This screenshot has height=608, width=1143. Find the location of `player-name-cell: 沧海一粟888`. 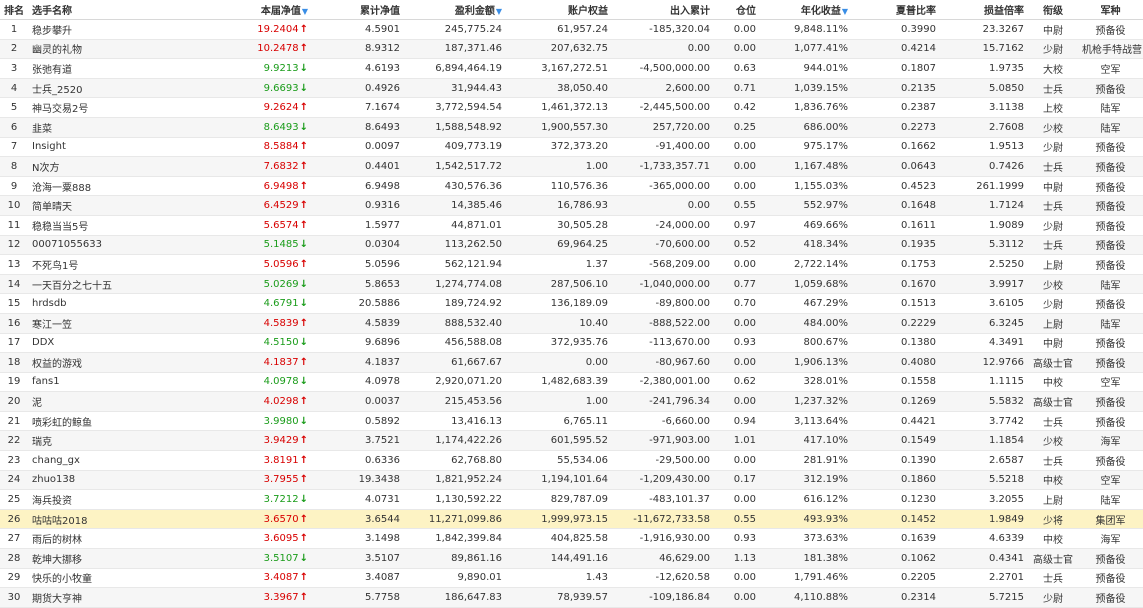

player-name-cell: 沧海一粟888 is located at coordinates (106, 186).